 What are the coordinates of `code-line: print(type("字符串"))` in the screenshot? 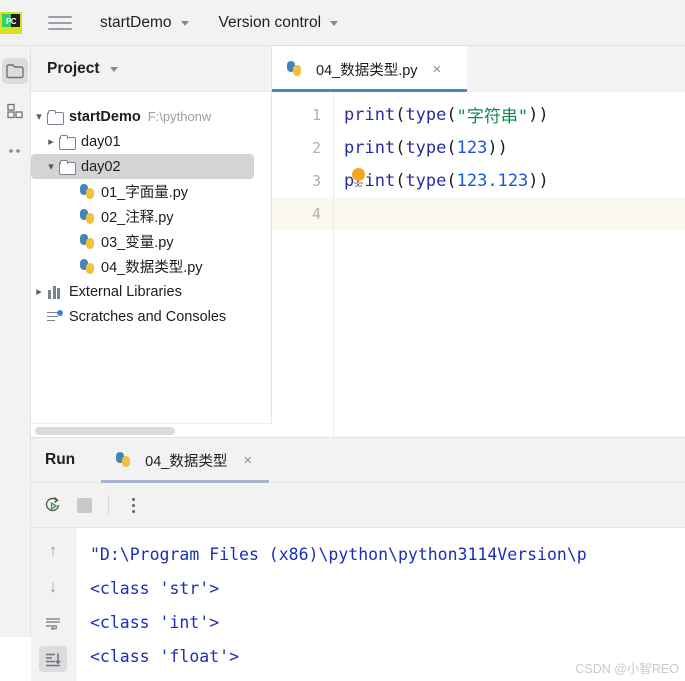 It's located at (509, 114).